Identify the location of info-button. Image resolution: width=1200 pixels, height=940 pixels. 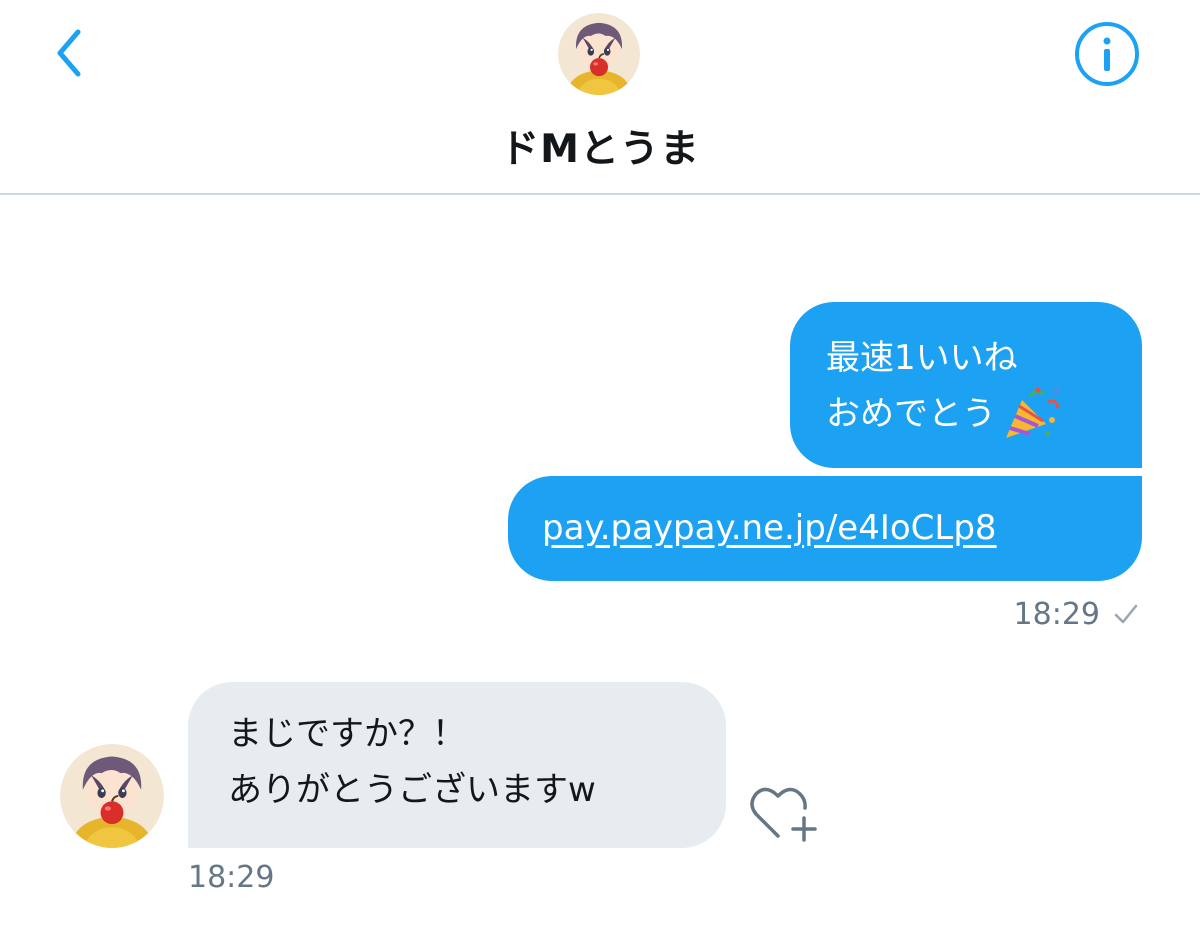
(1107, 54).